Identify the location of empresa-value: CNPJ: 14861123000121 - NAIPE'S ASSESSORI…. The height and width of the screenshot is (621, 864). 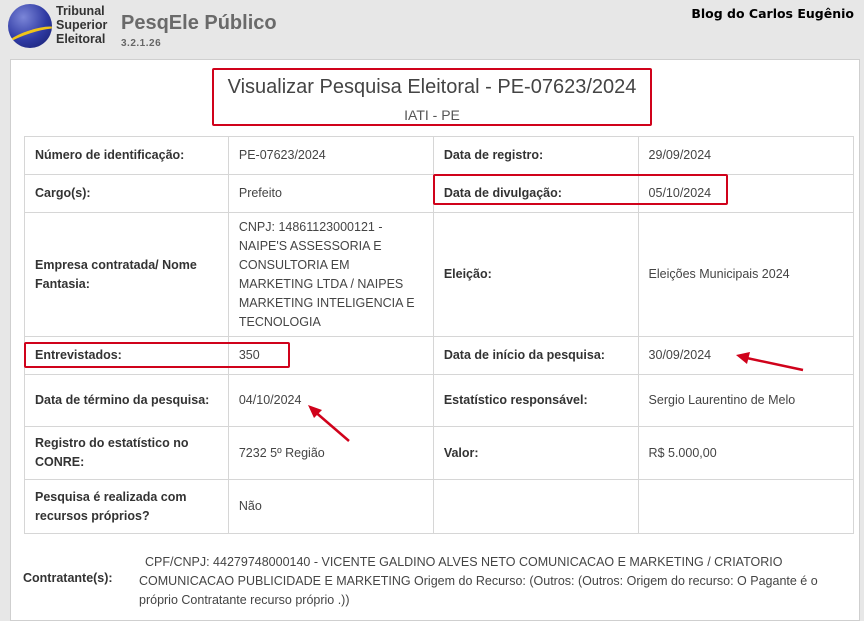
(330, 274).